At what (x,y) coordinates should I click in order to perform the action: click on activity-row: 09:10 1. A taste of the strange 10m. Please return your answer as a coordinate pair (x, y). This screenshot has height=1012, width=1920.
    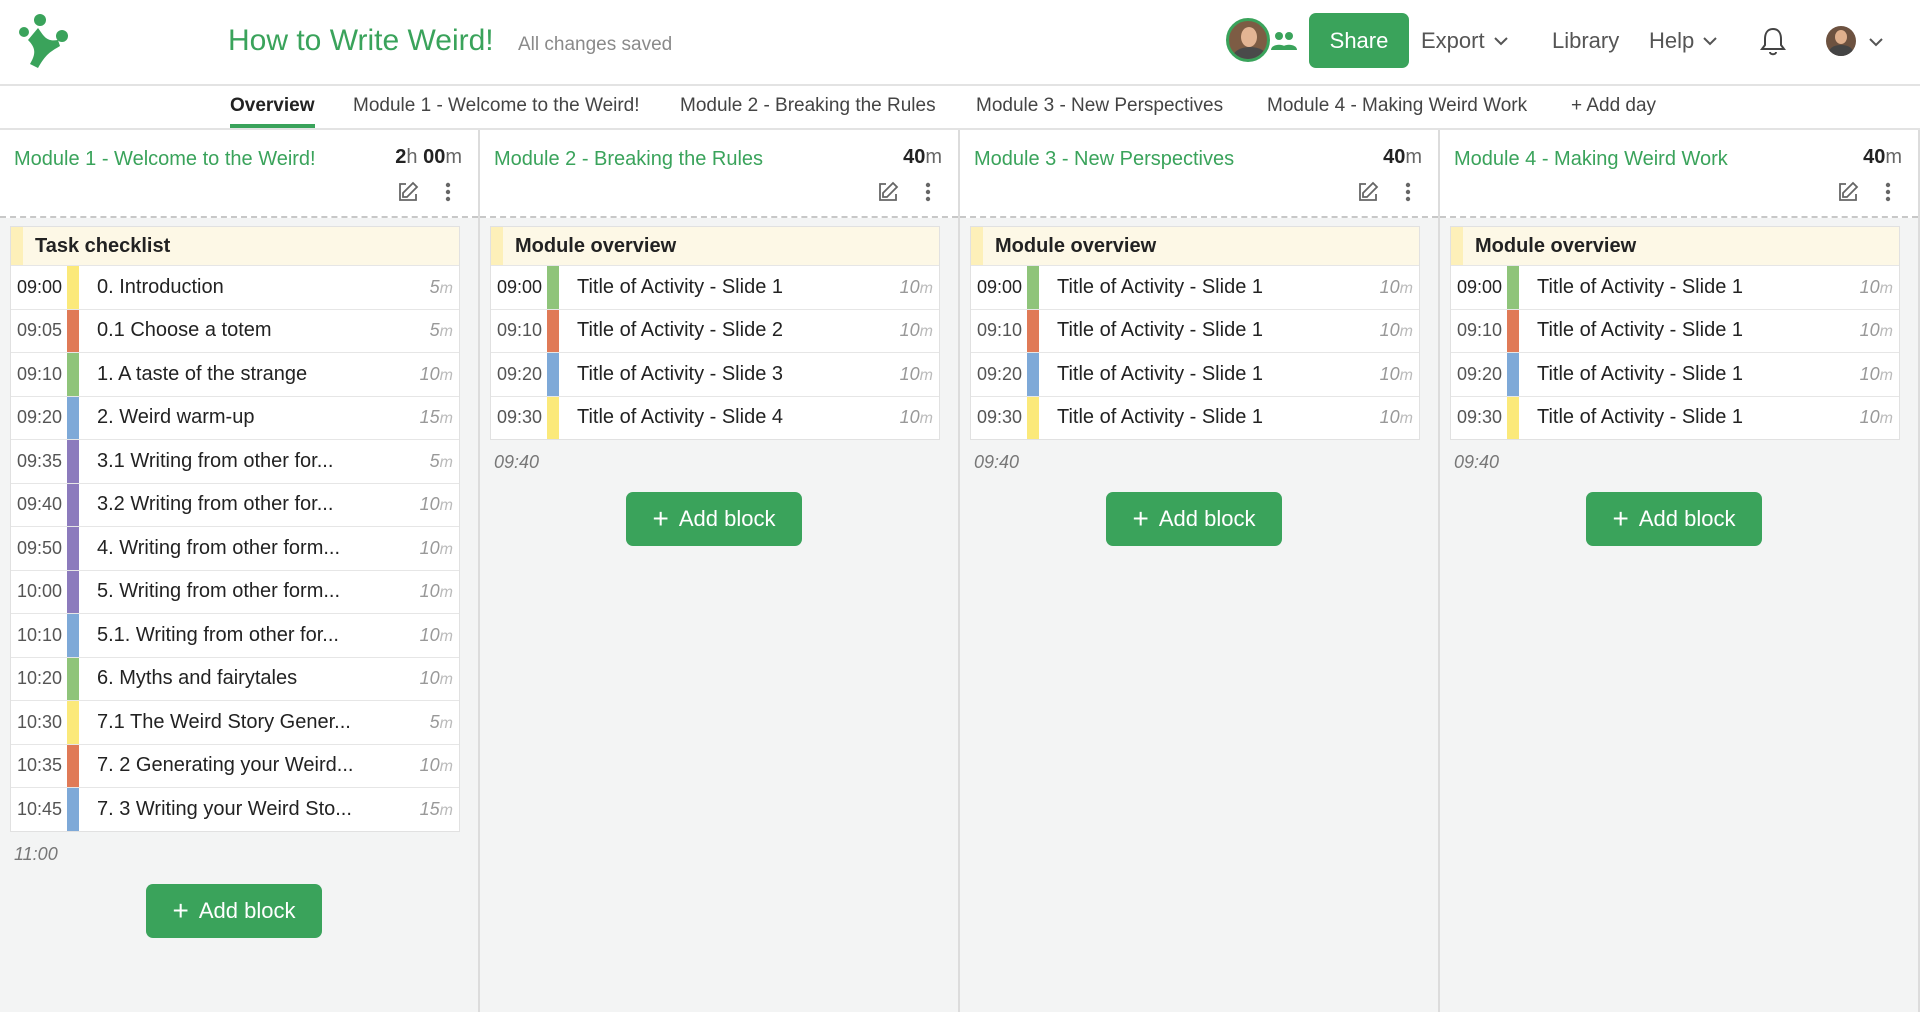
    Looking at the image, I should click on (235, 374).